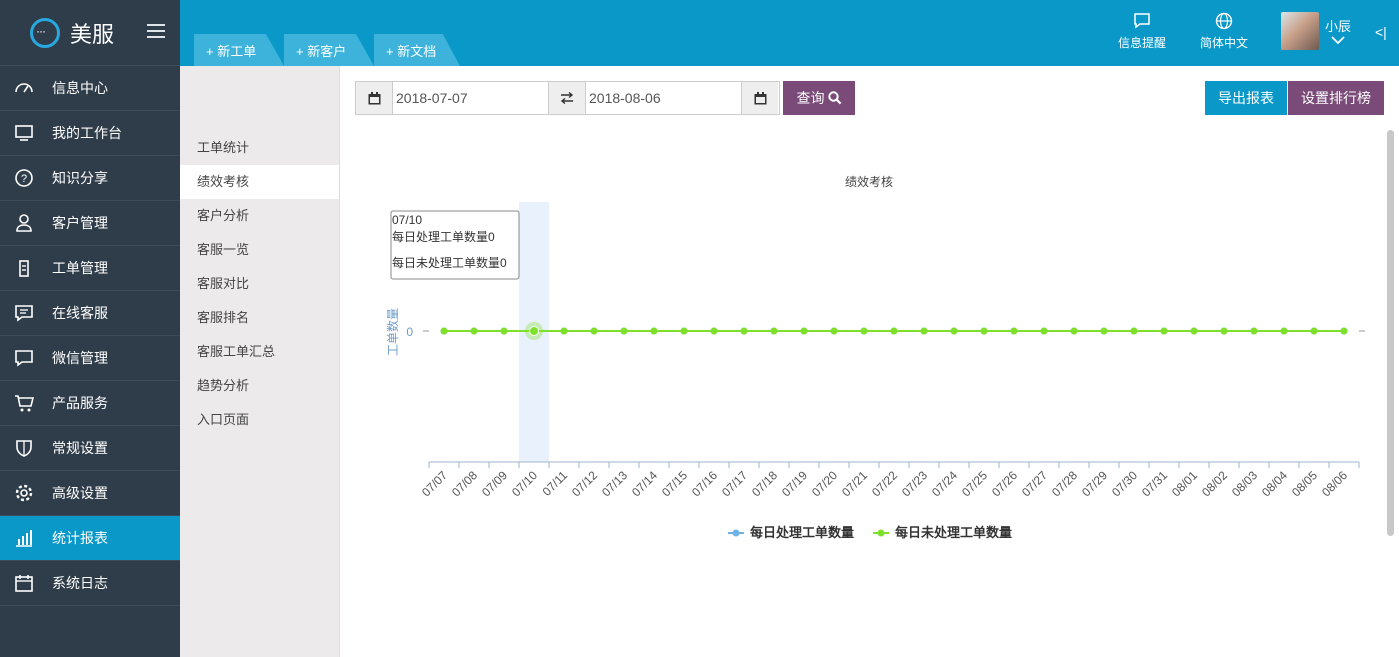 This screenshot has height=657, width=1399. What do you see at coordinates (259, 352) in the screenshot?
I see `submenu-item: 客服工单汇总` at bounding box center [259, 352].